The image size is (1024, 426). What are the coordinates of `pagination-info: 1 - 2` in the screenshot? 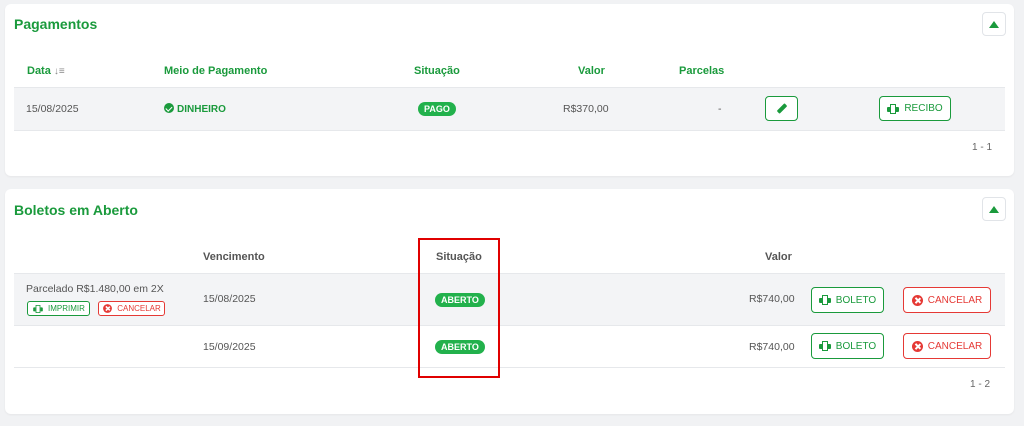 It's located at (980, 384).